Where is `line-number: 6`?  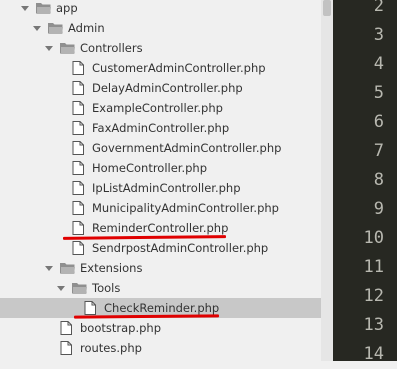 line-number: 6 is located at coordinates (378, 122).